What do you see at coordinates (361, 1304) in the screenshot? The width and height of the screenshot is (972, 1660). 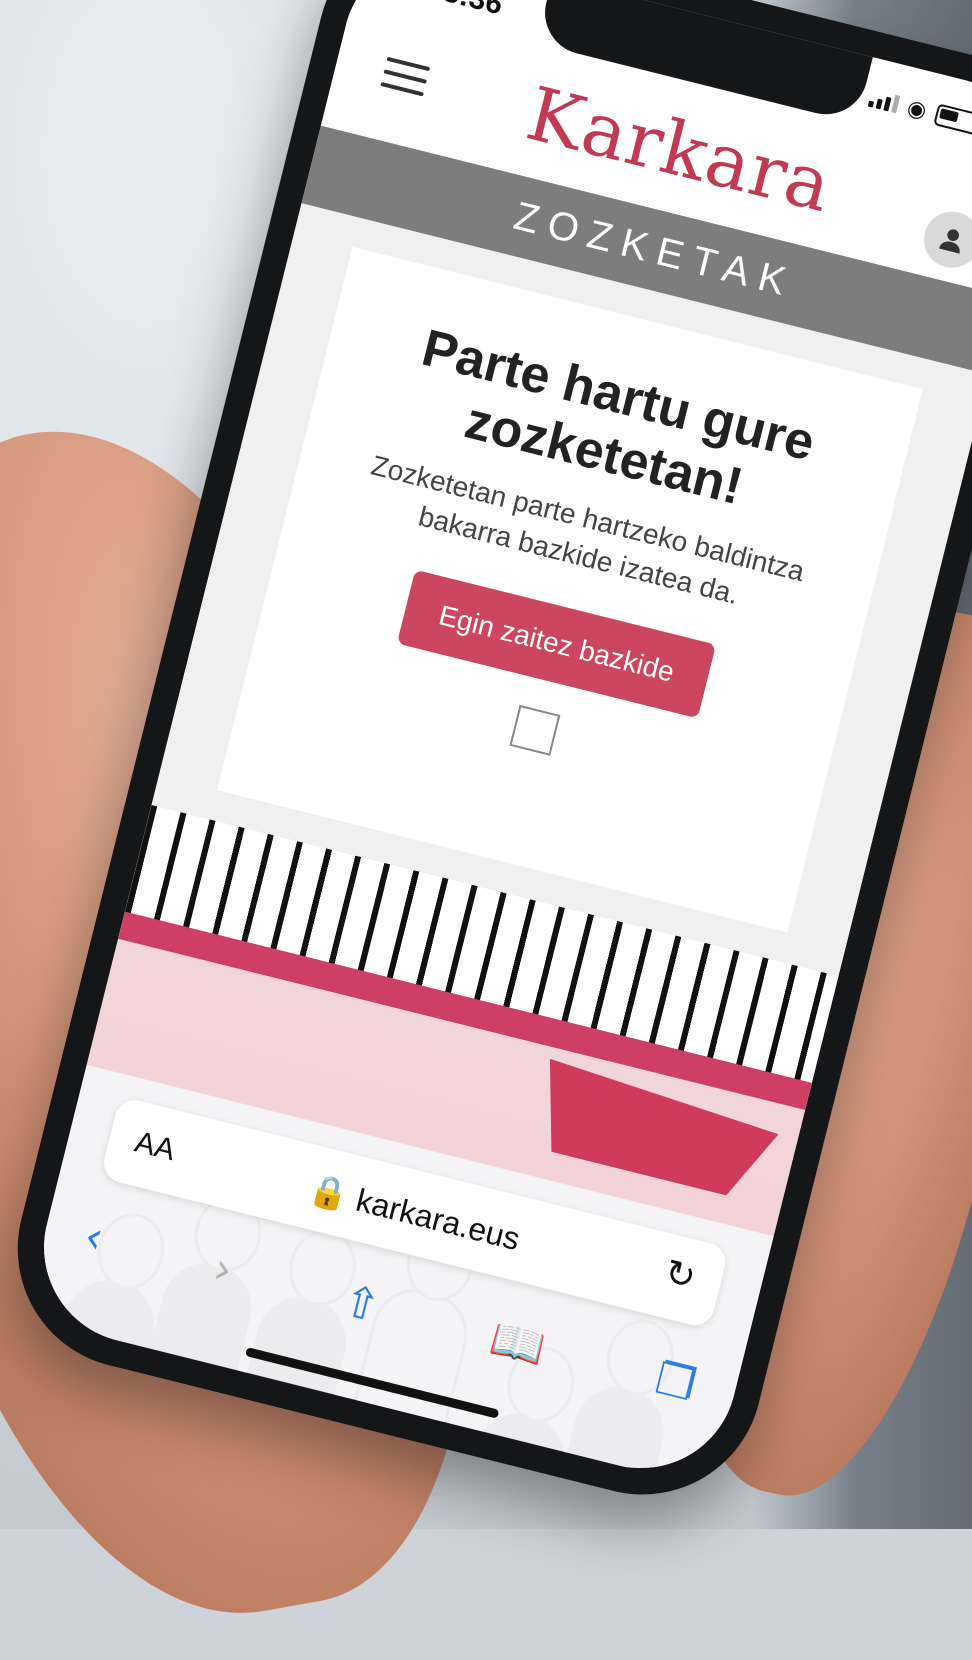 I see `share-icon: ⇧` at bounding box center [361, 1304].